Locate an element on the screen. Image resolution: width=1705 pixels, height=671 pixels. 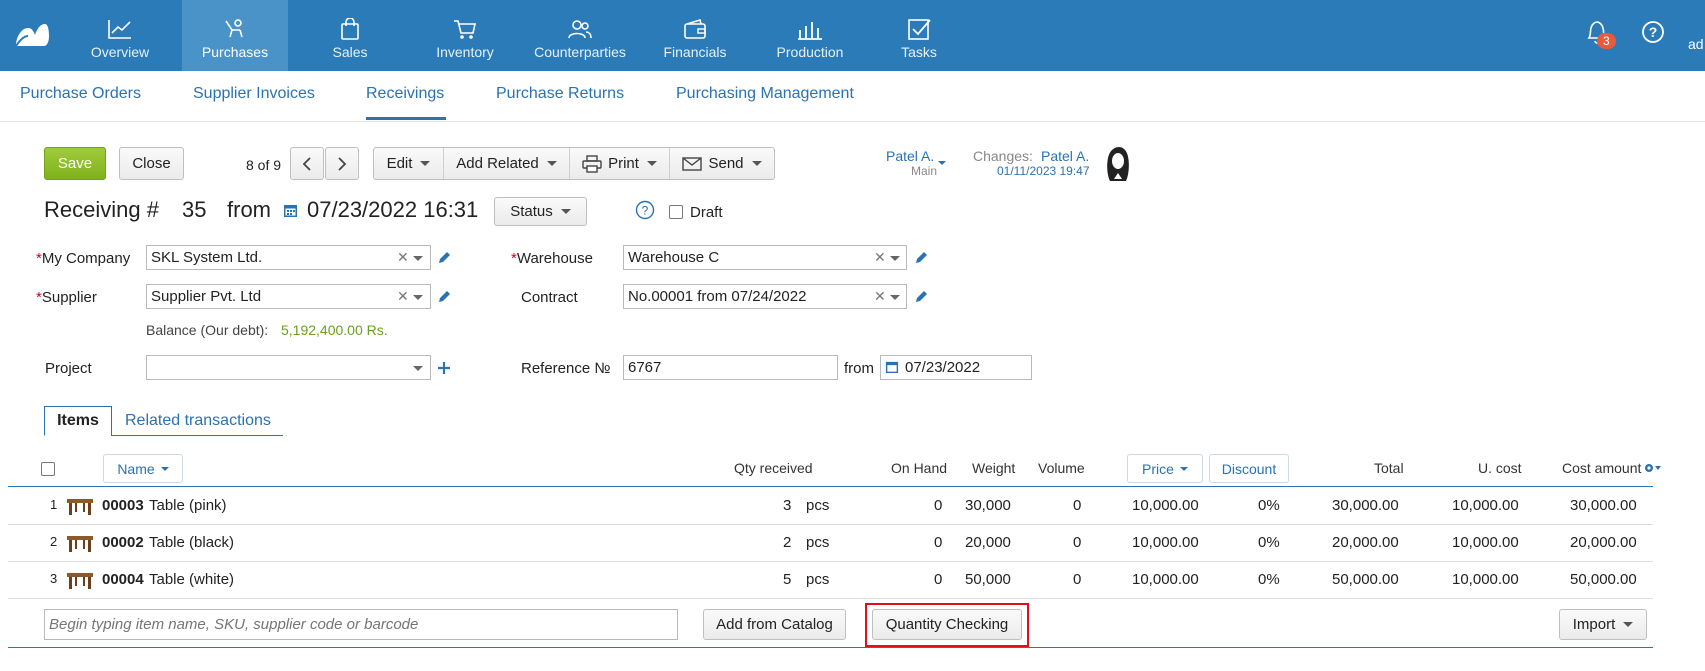
weight-header: Weight is located at coordinates (994, 468).